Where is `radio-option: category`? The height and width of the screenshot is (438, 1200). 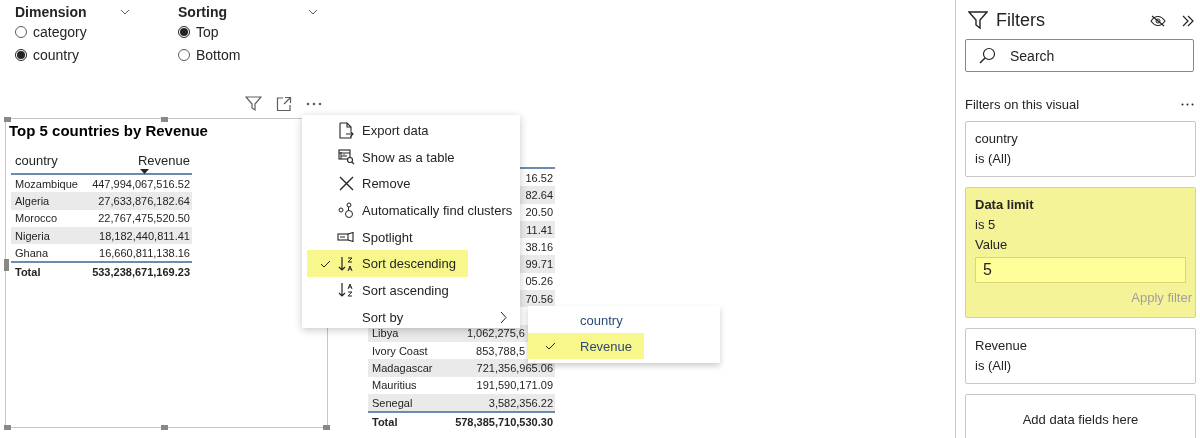
radio-option: category is located at coordinates (51, 31).